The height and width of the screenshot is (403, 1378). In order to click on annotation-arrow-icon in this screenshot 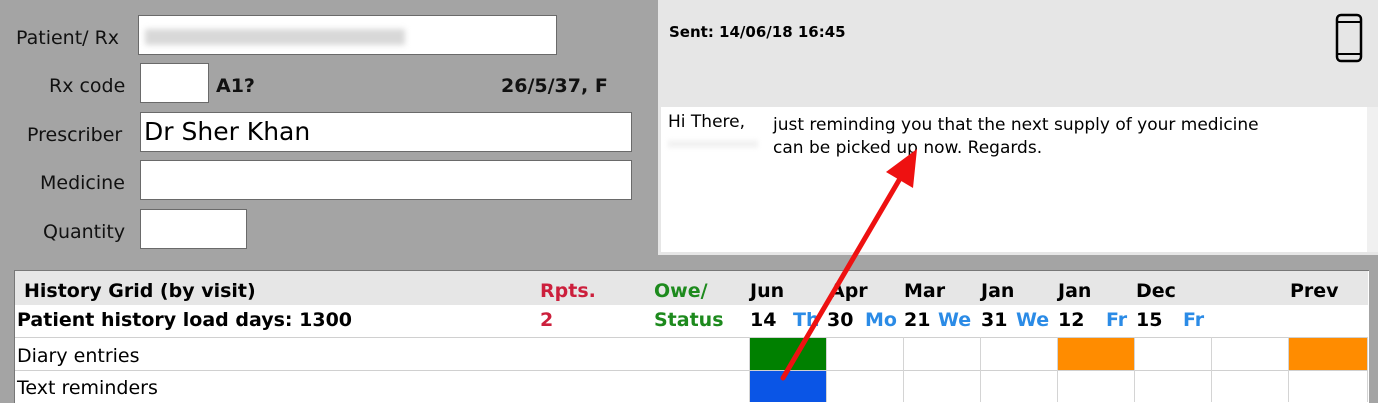, I will do `click(848, 265)`.